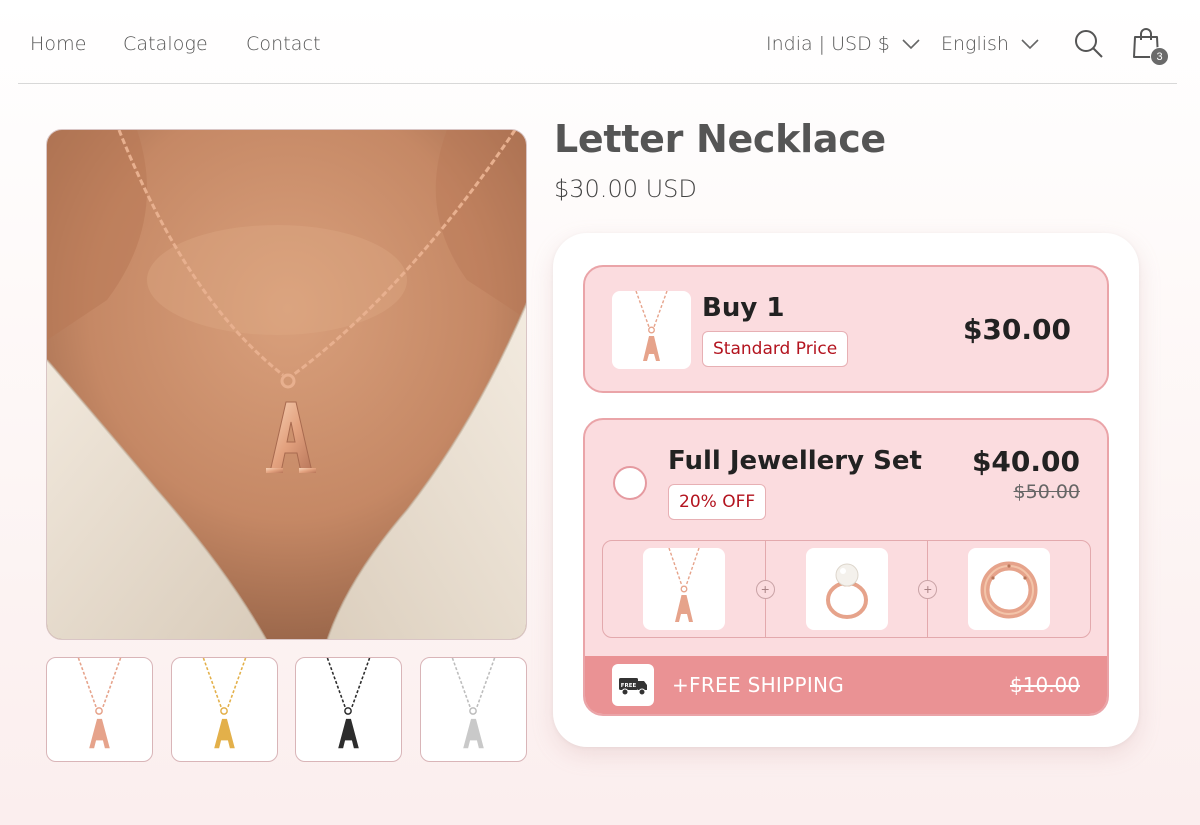 The height and width of the screenshot is (825, 1200). I want to click on bundle-item-band-ring: +, so click(1004, 589).